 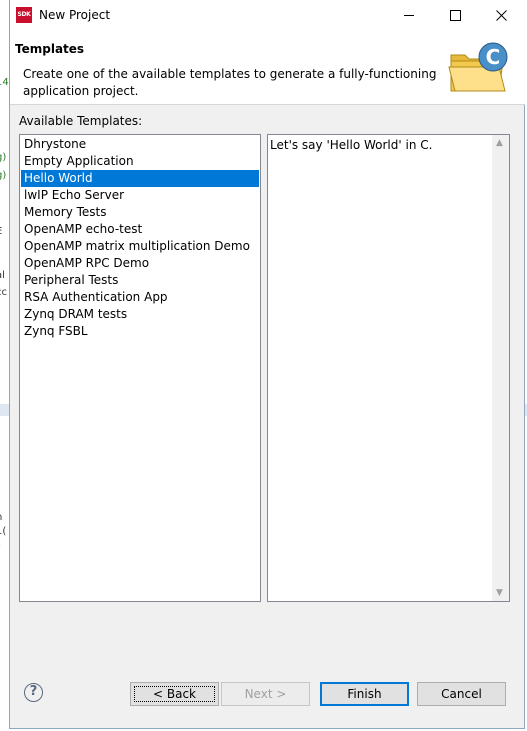 What do you see at coordinates (24, 15) in the screenshot?
I see `sdk-app-icon: SDK` at bounding box center [24, 15].